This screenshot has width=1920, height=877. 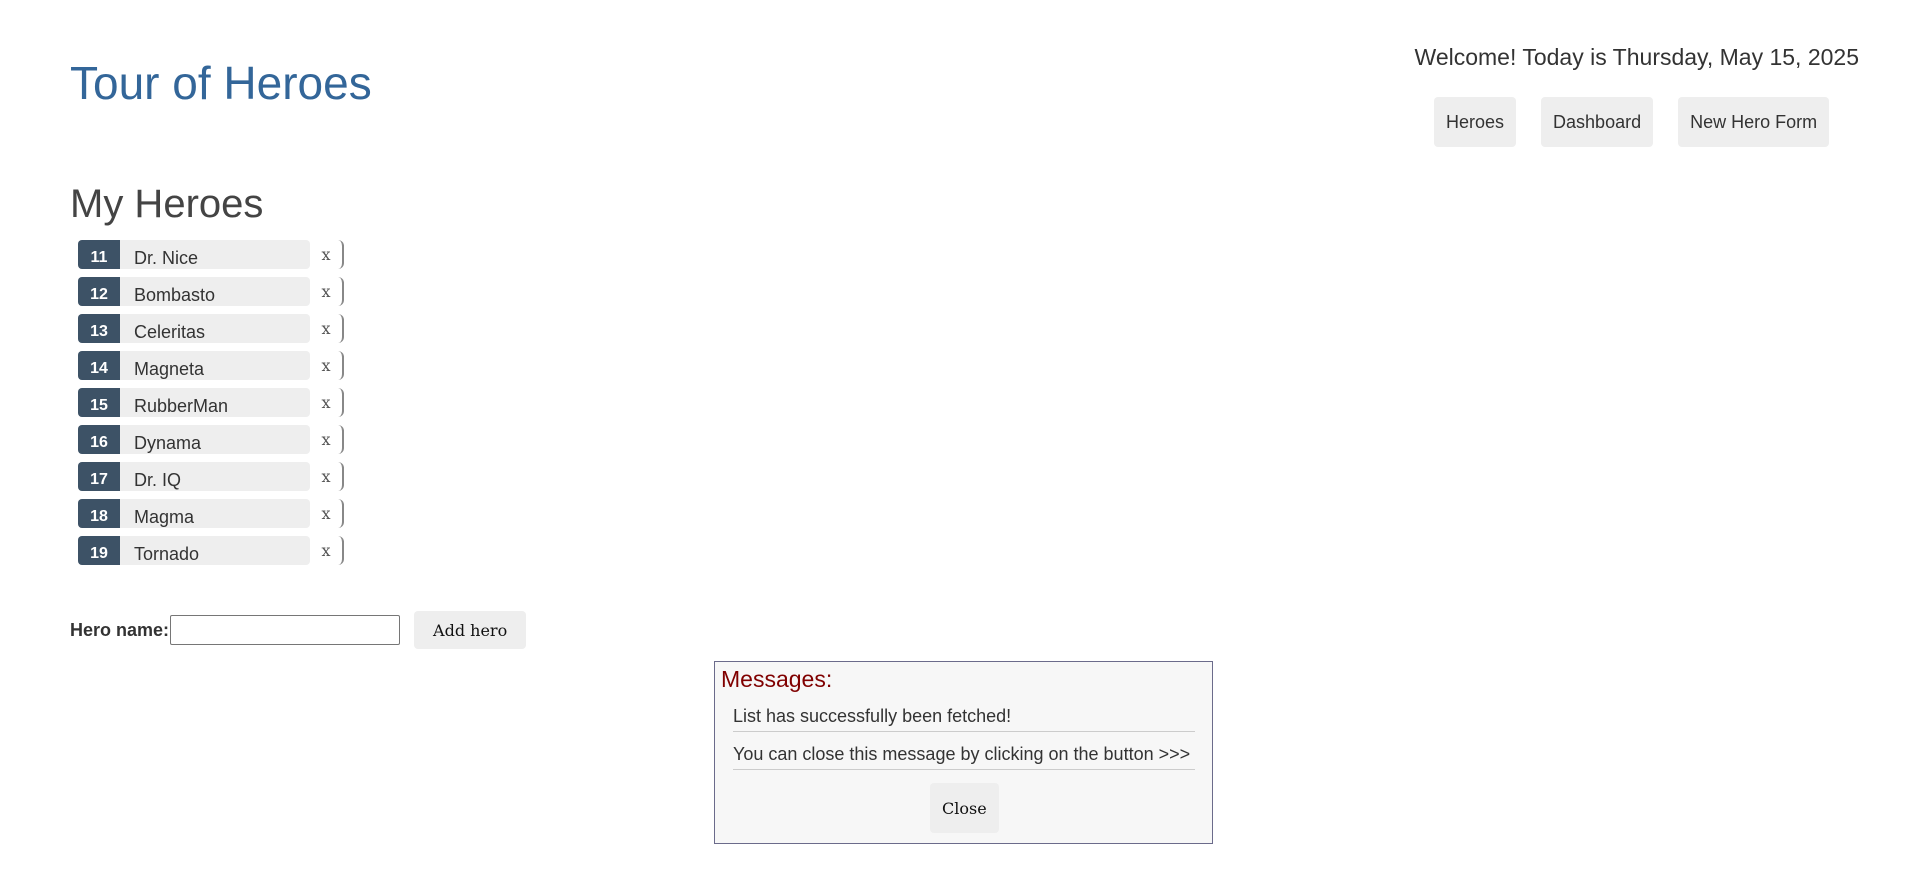 What do you see at coordinates (1475, 122) in the screenshot?
I see `nav-heroes-button: Heroes` at bounding box center [1475, 122].